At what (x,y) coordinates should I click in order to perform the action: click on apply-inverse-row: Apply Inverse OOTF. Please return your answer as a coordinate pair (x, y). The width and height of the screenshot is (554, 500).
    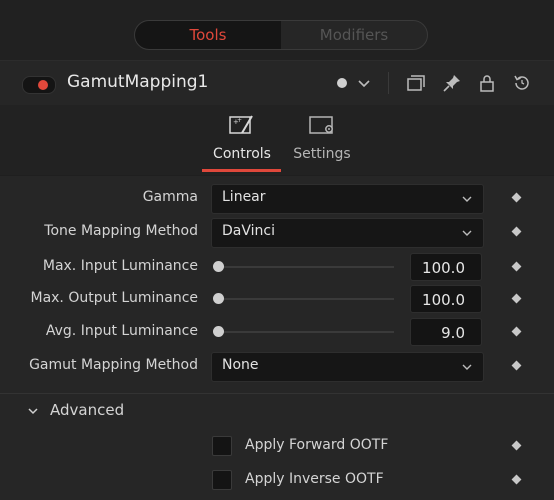
    Looking at the image, I should click on (277, 480).